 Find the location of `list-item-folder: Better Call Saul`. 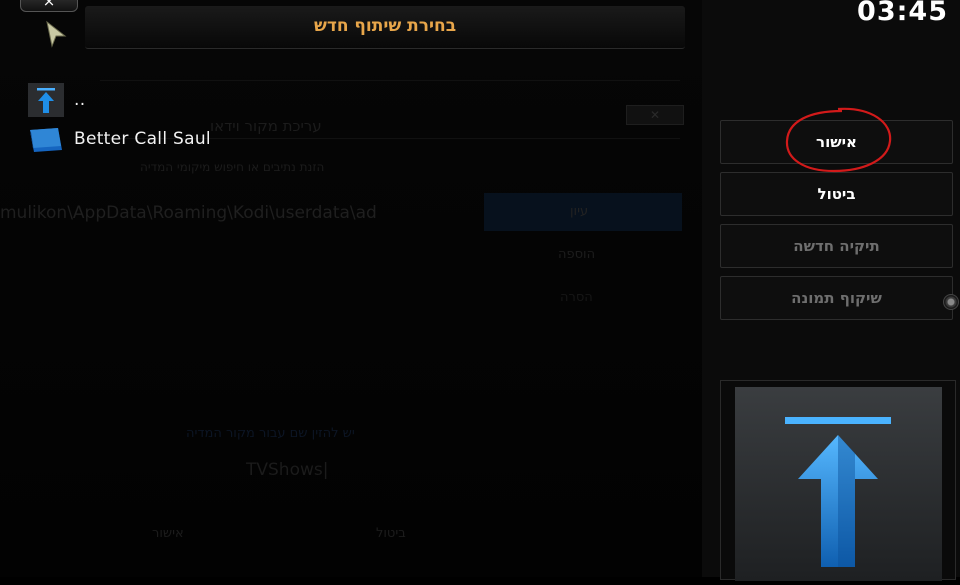

list-item-folder: Better Call Saul is located at coordinates (119, 139).